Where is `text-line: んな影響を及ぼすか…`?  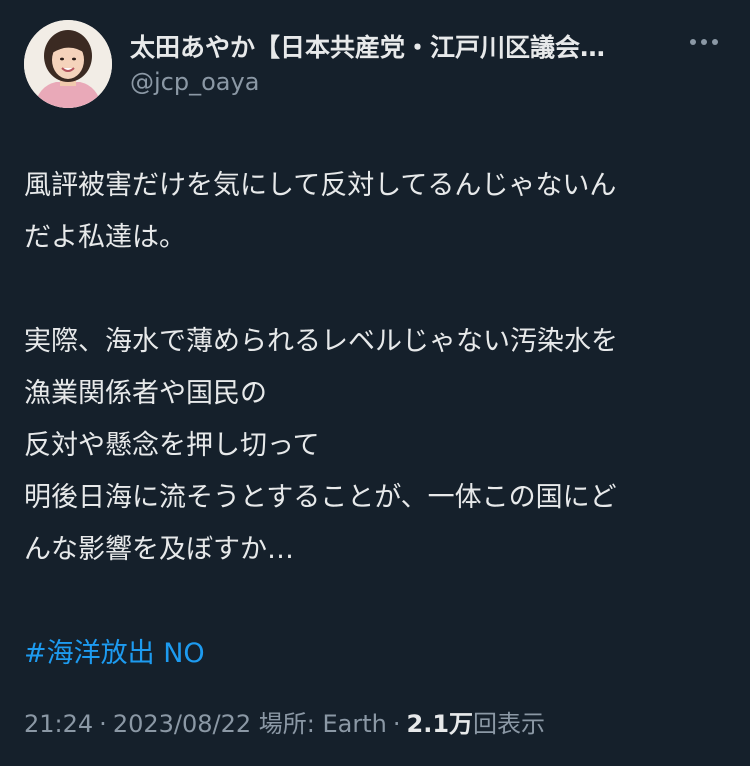 text-line: んな影響を及ぼすか… is located at coordinates (159, 549).